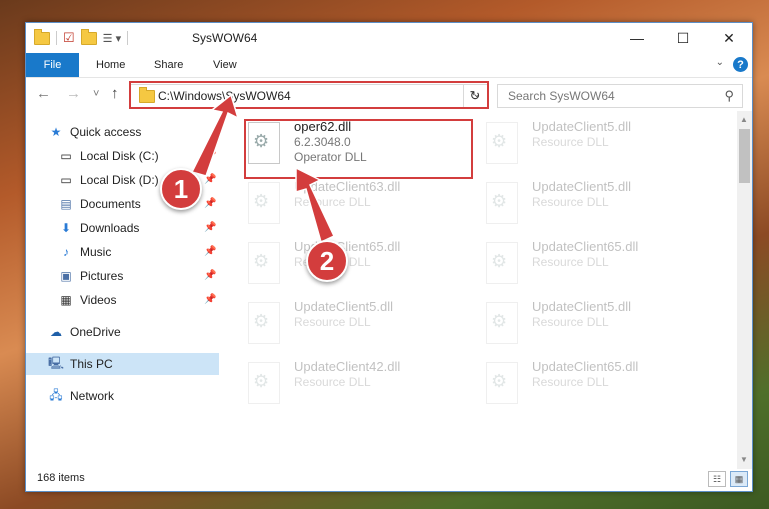 The height and width of the screenshot is (509, 769). I want to click on tab-share: Share, so click(168, 65).